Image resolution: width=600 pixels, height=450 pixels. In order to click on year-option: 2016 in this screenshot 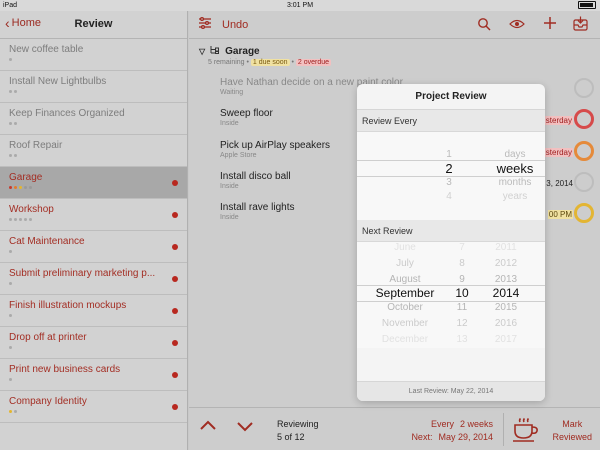, I will do `click(506, 323)`.